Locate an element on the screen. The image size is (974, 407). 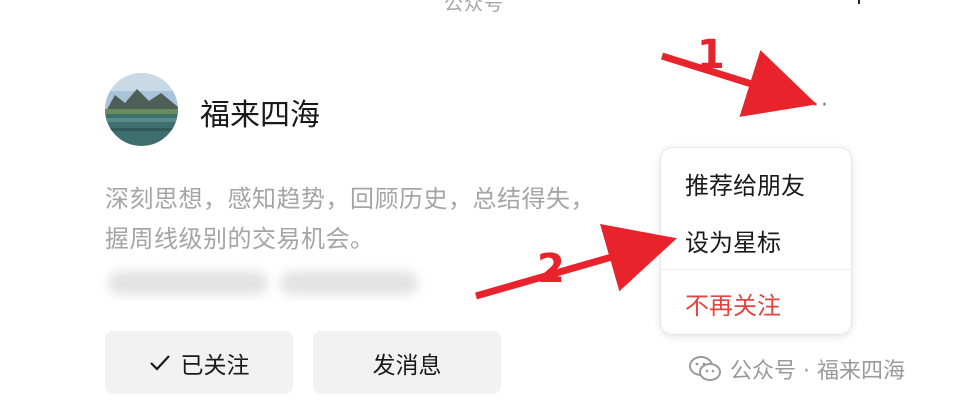
watermark-text: 公众号 · 福来四海 is located at coordinates (817, 371).